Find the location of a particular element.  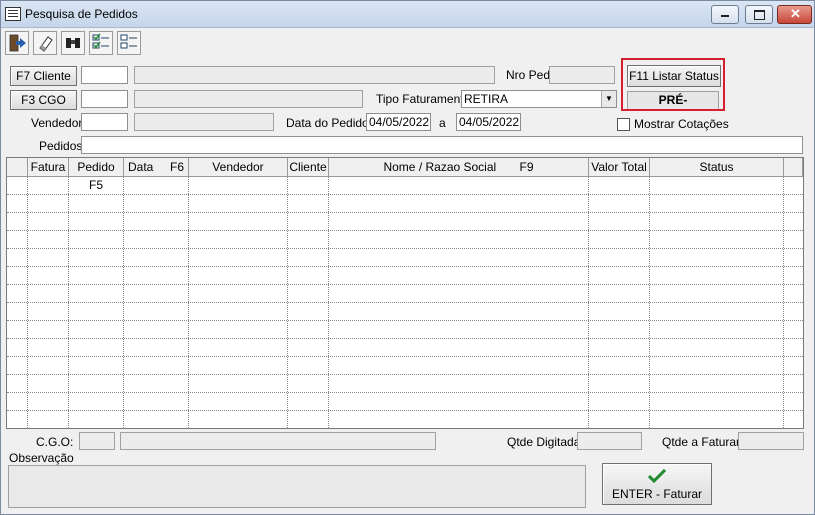

observacao-label: Observação is located at coordinates (41, 458).